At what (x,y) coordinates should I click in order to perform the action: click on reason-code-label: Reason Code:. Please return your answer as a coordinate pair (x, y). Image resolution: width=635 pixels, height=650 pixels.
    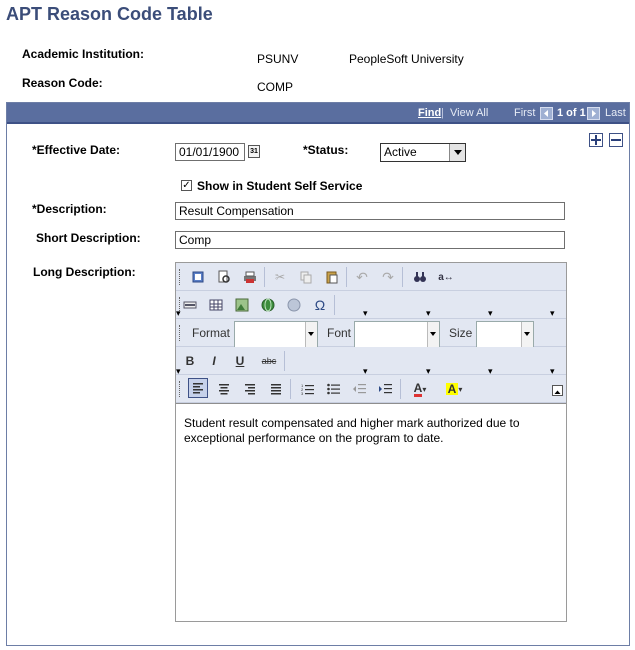
    Looking at the image, I should click on (62, 83).